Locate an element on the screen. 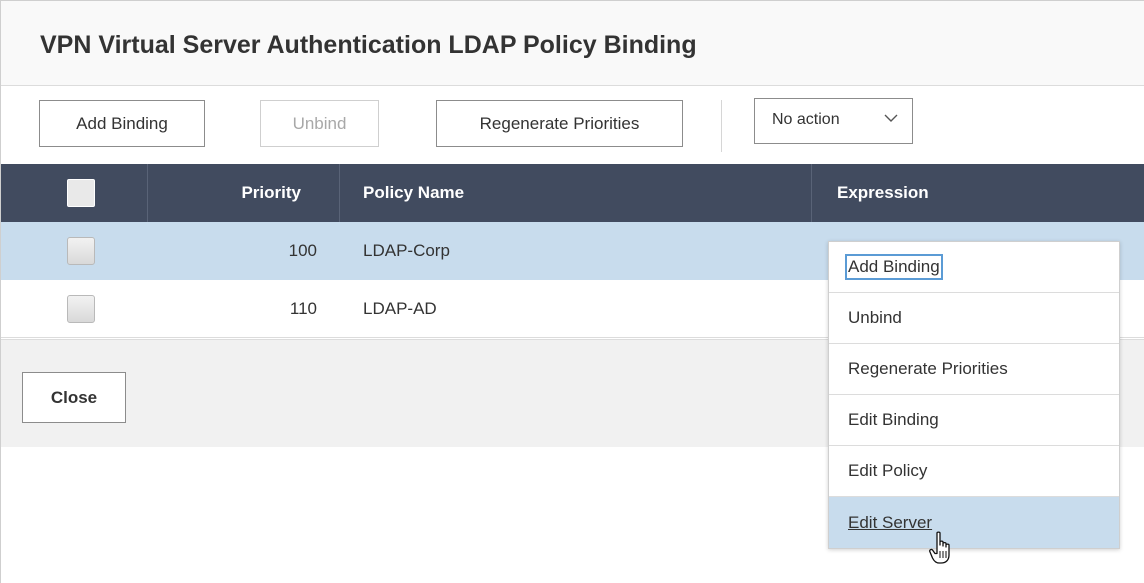  menu-item-regenerate-priorities: Regenerate Priorities is located at coordinates (974, 369).